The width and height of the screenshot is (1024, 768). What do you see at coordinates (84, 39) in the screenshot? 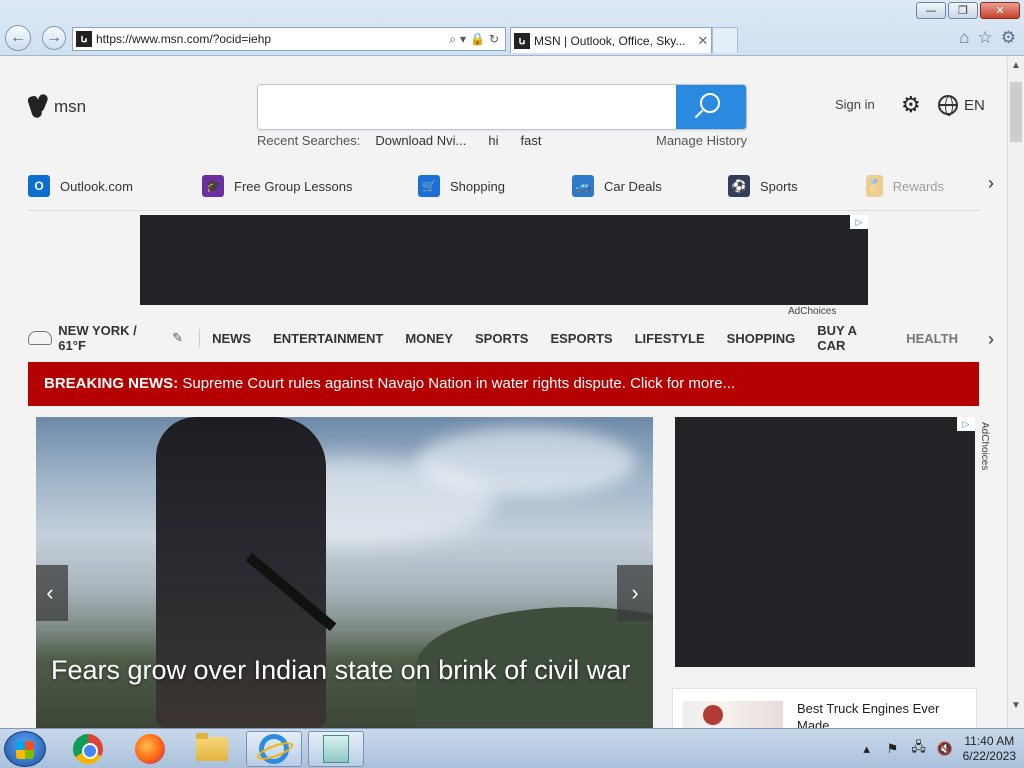
I see `msn-favicon-icon: ꭎ` at bounding box center [84, 39].